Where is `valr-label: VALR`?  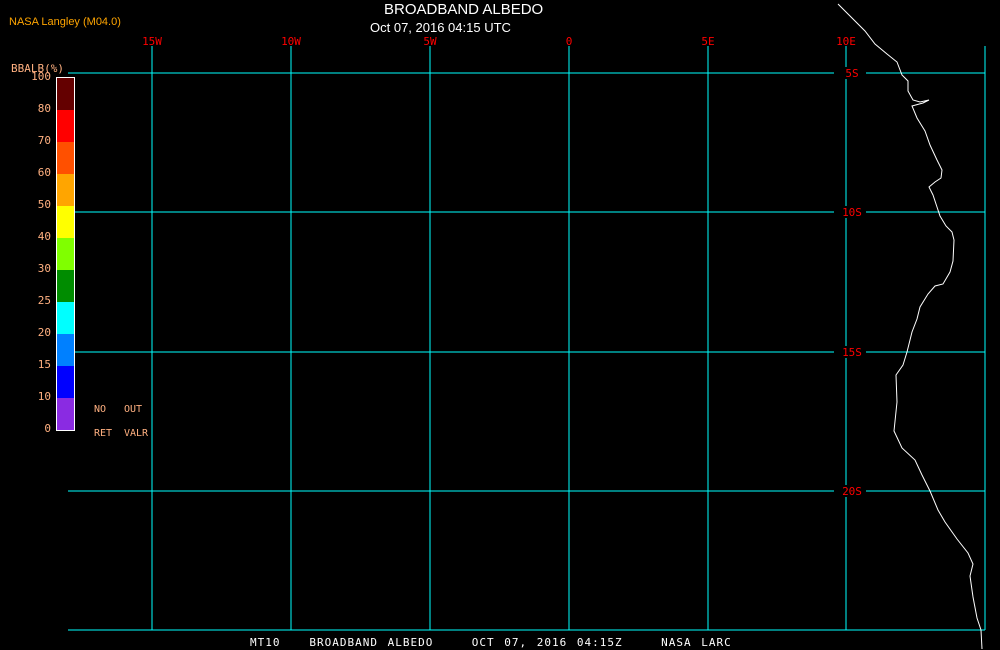
valr-label: VALR is located at coordinates (136, 433).